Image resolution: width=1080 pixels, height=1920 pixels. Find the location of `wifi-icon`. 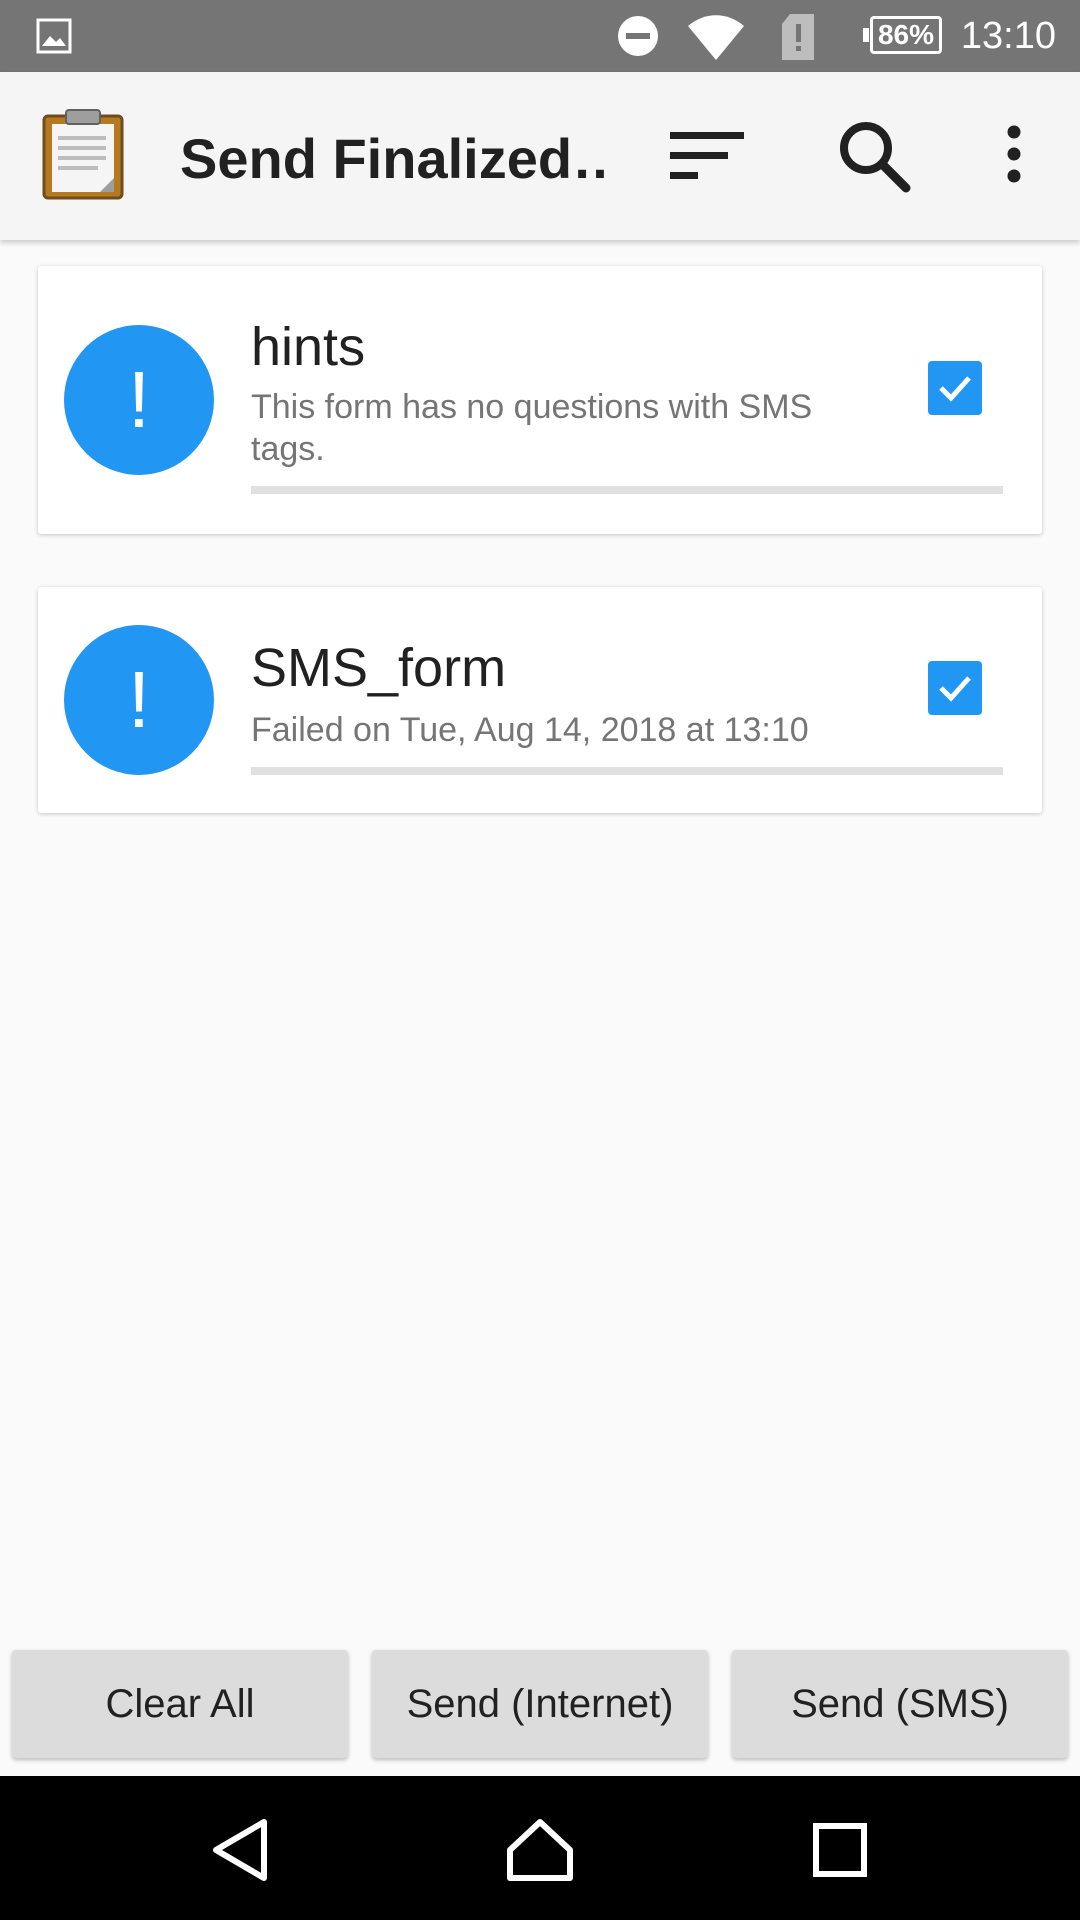

wifi-icon is located at coordinates (716, 37).